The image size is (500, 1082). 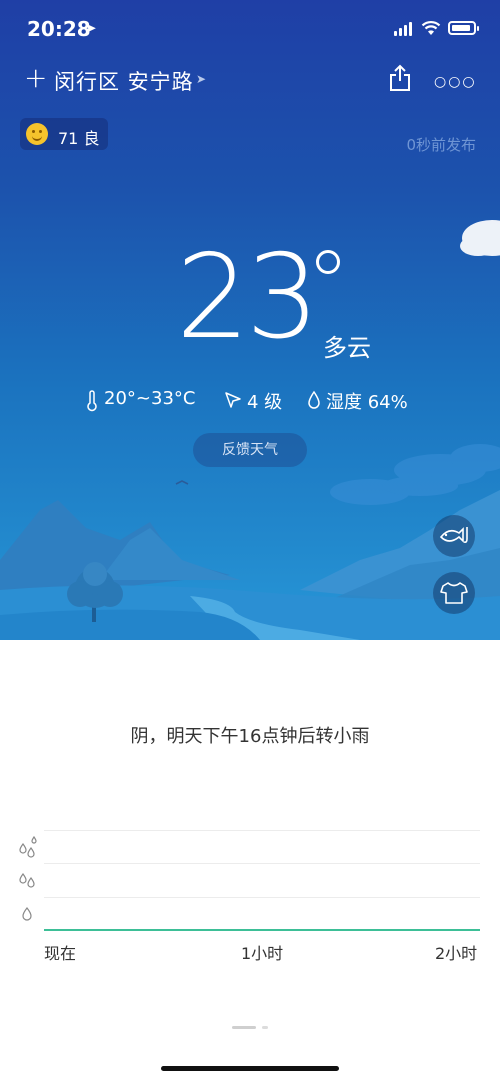 What do you see at coordinates (150, 398) in the screenshot?
I see `temperature-range: 20°~33°C` at bounding box center [150, 398].